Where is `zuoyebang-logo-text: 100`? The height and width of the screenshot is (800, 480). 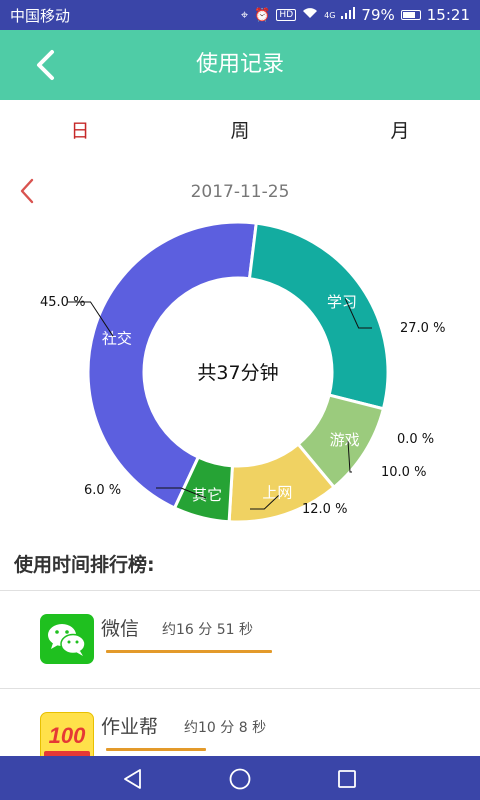 zuoyebang-logo-text: 100 is located at coordinates (67, 735).